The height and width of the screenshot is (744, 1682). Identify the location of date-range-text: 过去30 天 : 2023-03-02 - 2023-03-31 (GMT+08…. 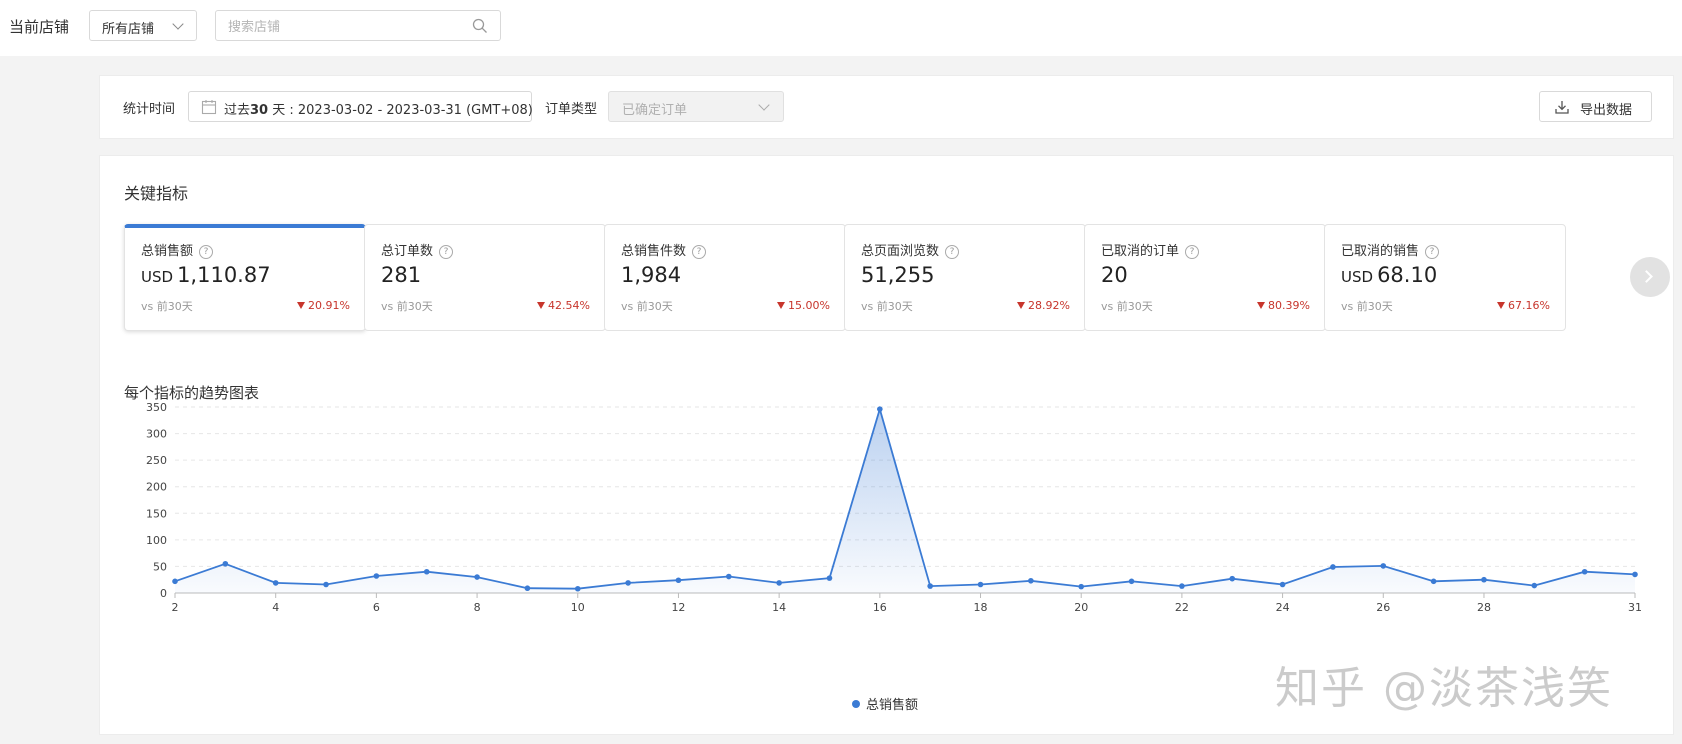
(378, 110).